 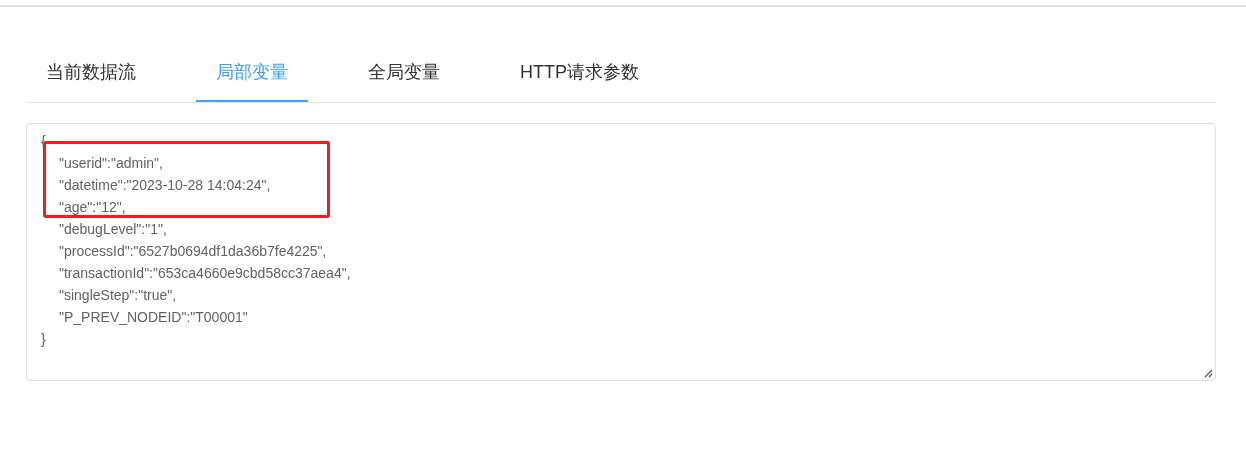 I want to click on tab: 当前数据流, so click(x=91, y=74).